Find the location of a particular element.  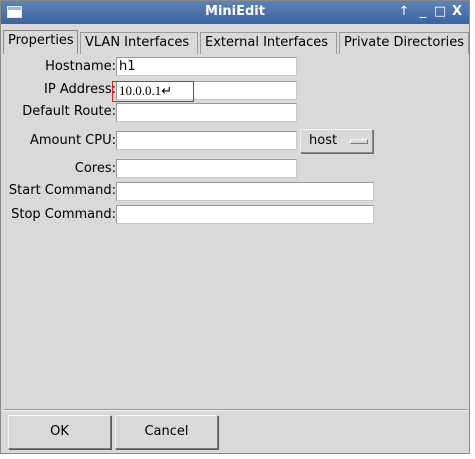

cpu-mode-value: host is located at coordinates (323, 140).